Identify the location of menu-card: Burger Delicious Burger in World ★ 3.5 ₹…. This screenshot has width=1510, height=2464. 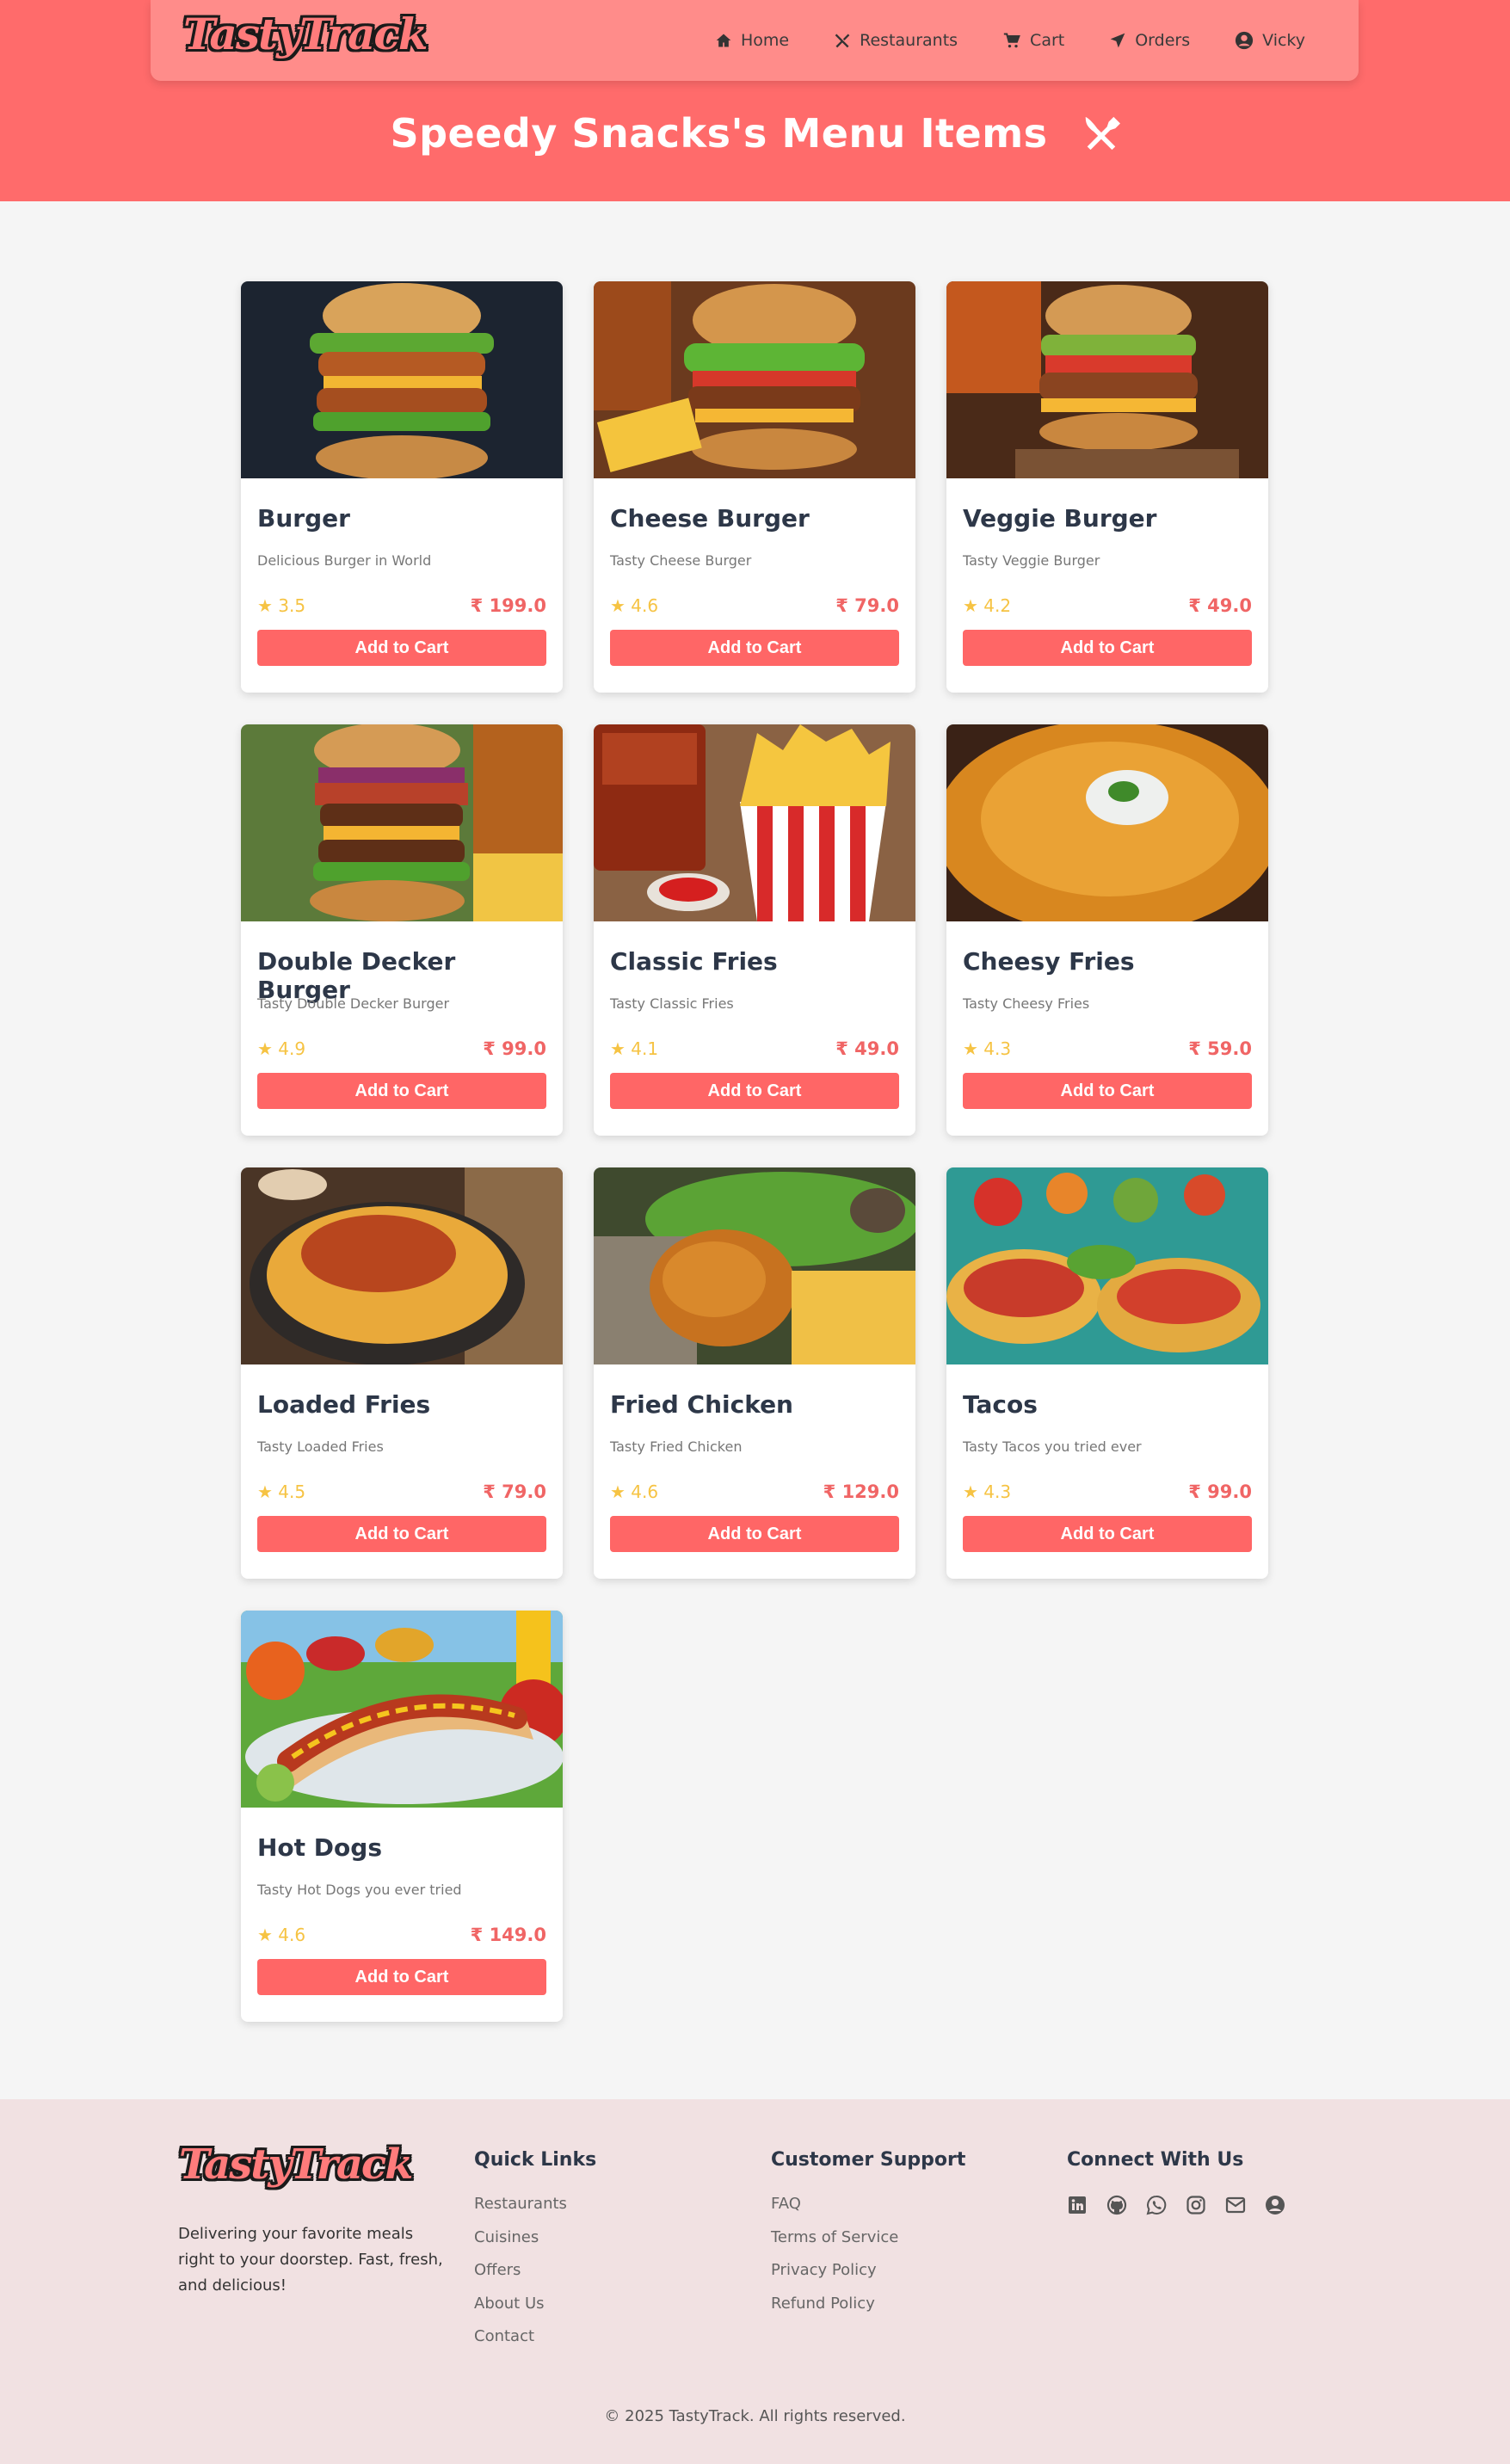
(402, 487).